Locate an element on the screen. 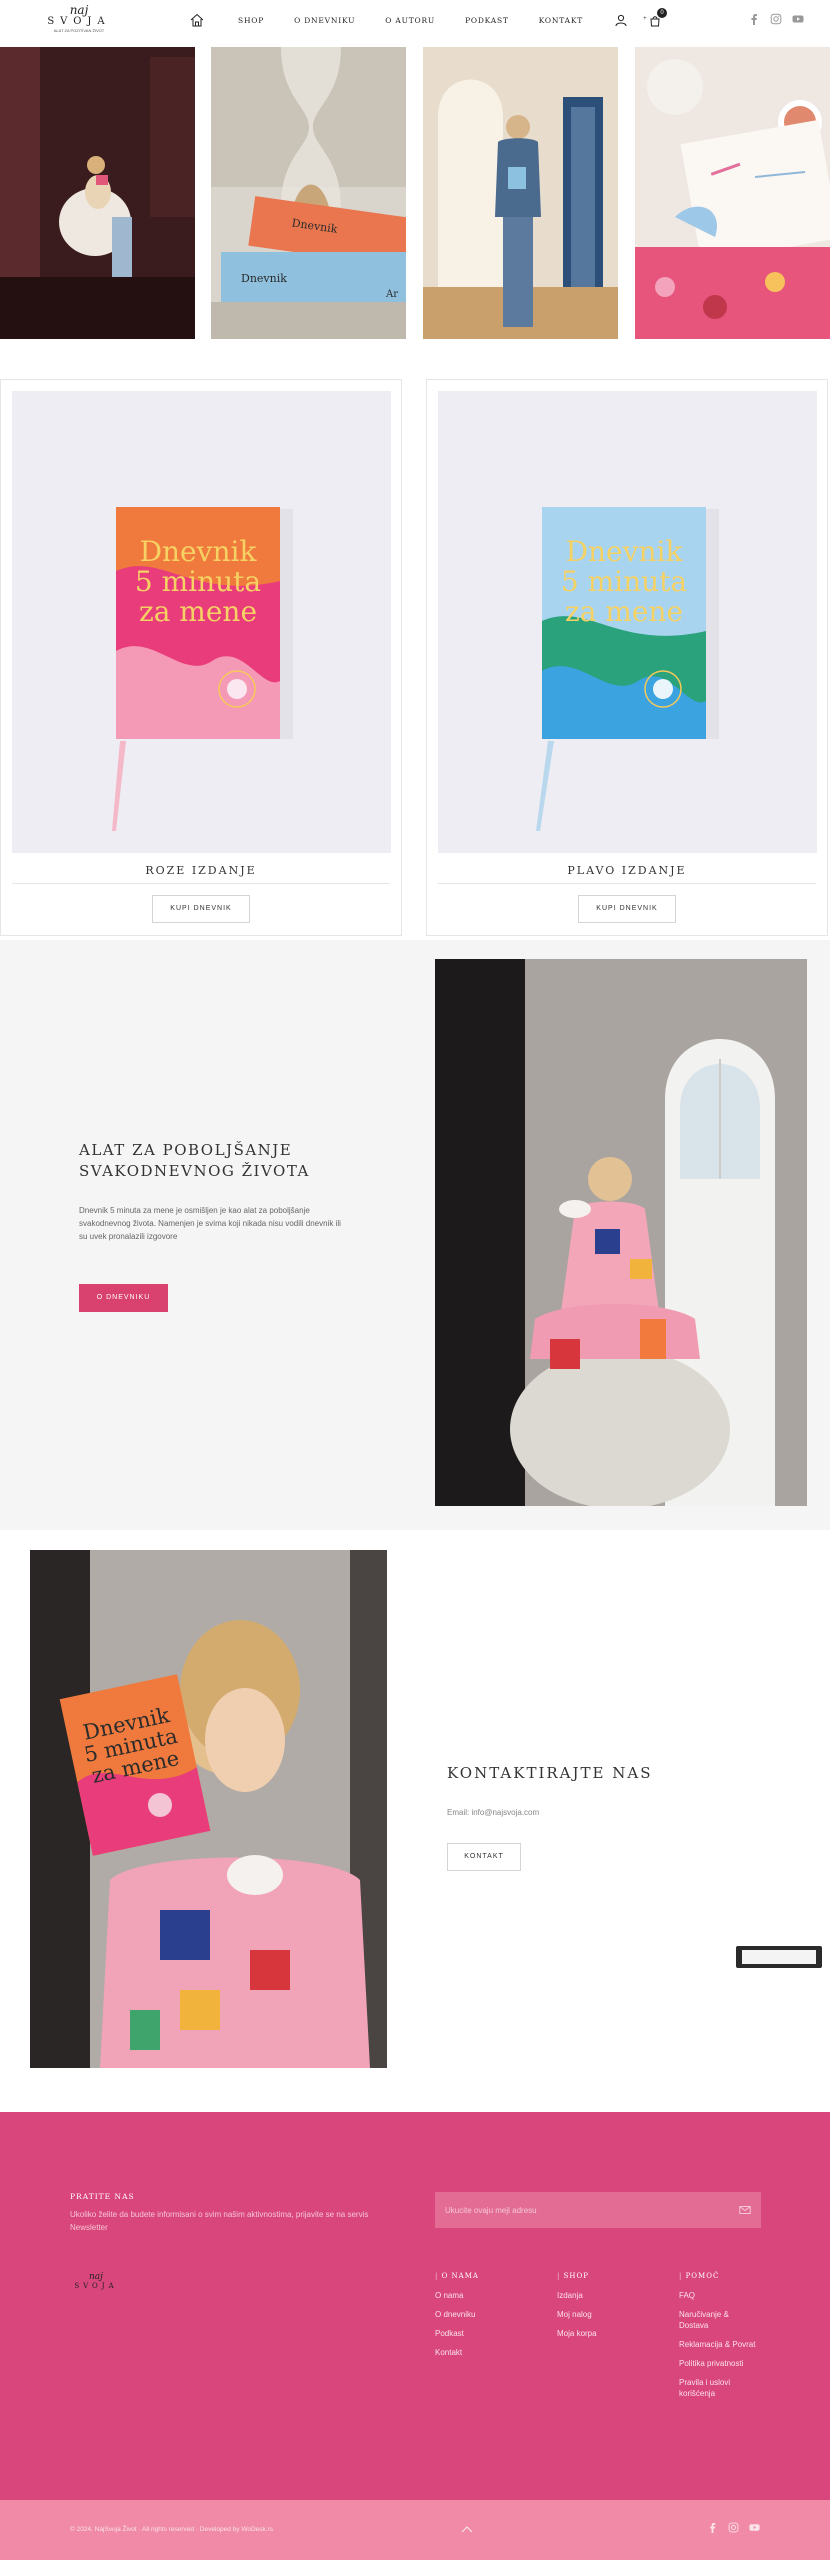 The image size is (830, 2560). footer-logo: naj SVOJA is located at coordinates (96, 2281).